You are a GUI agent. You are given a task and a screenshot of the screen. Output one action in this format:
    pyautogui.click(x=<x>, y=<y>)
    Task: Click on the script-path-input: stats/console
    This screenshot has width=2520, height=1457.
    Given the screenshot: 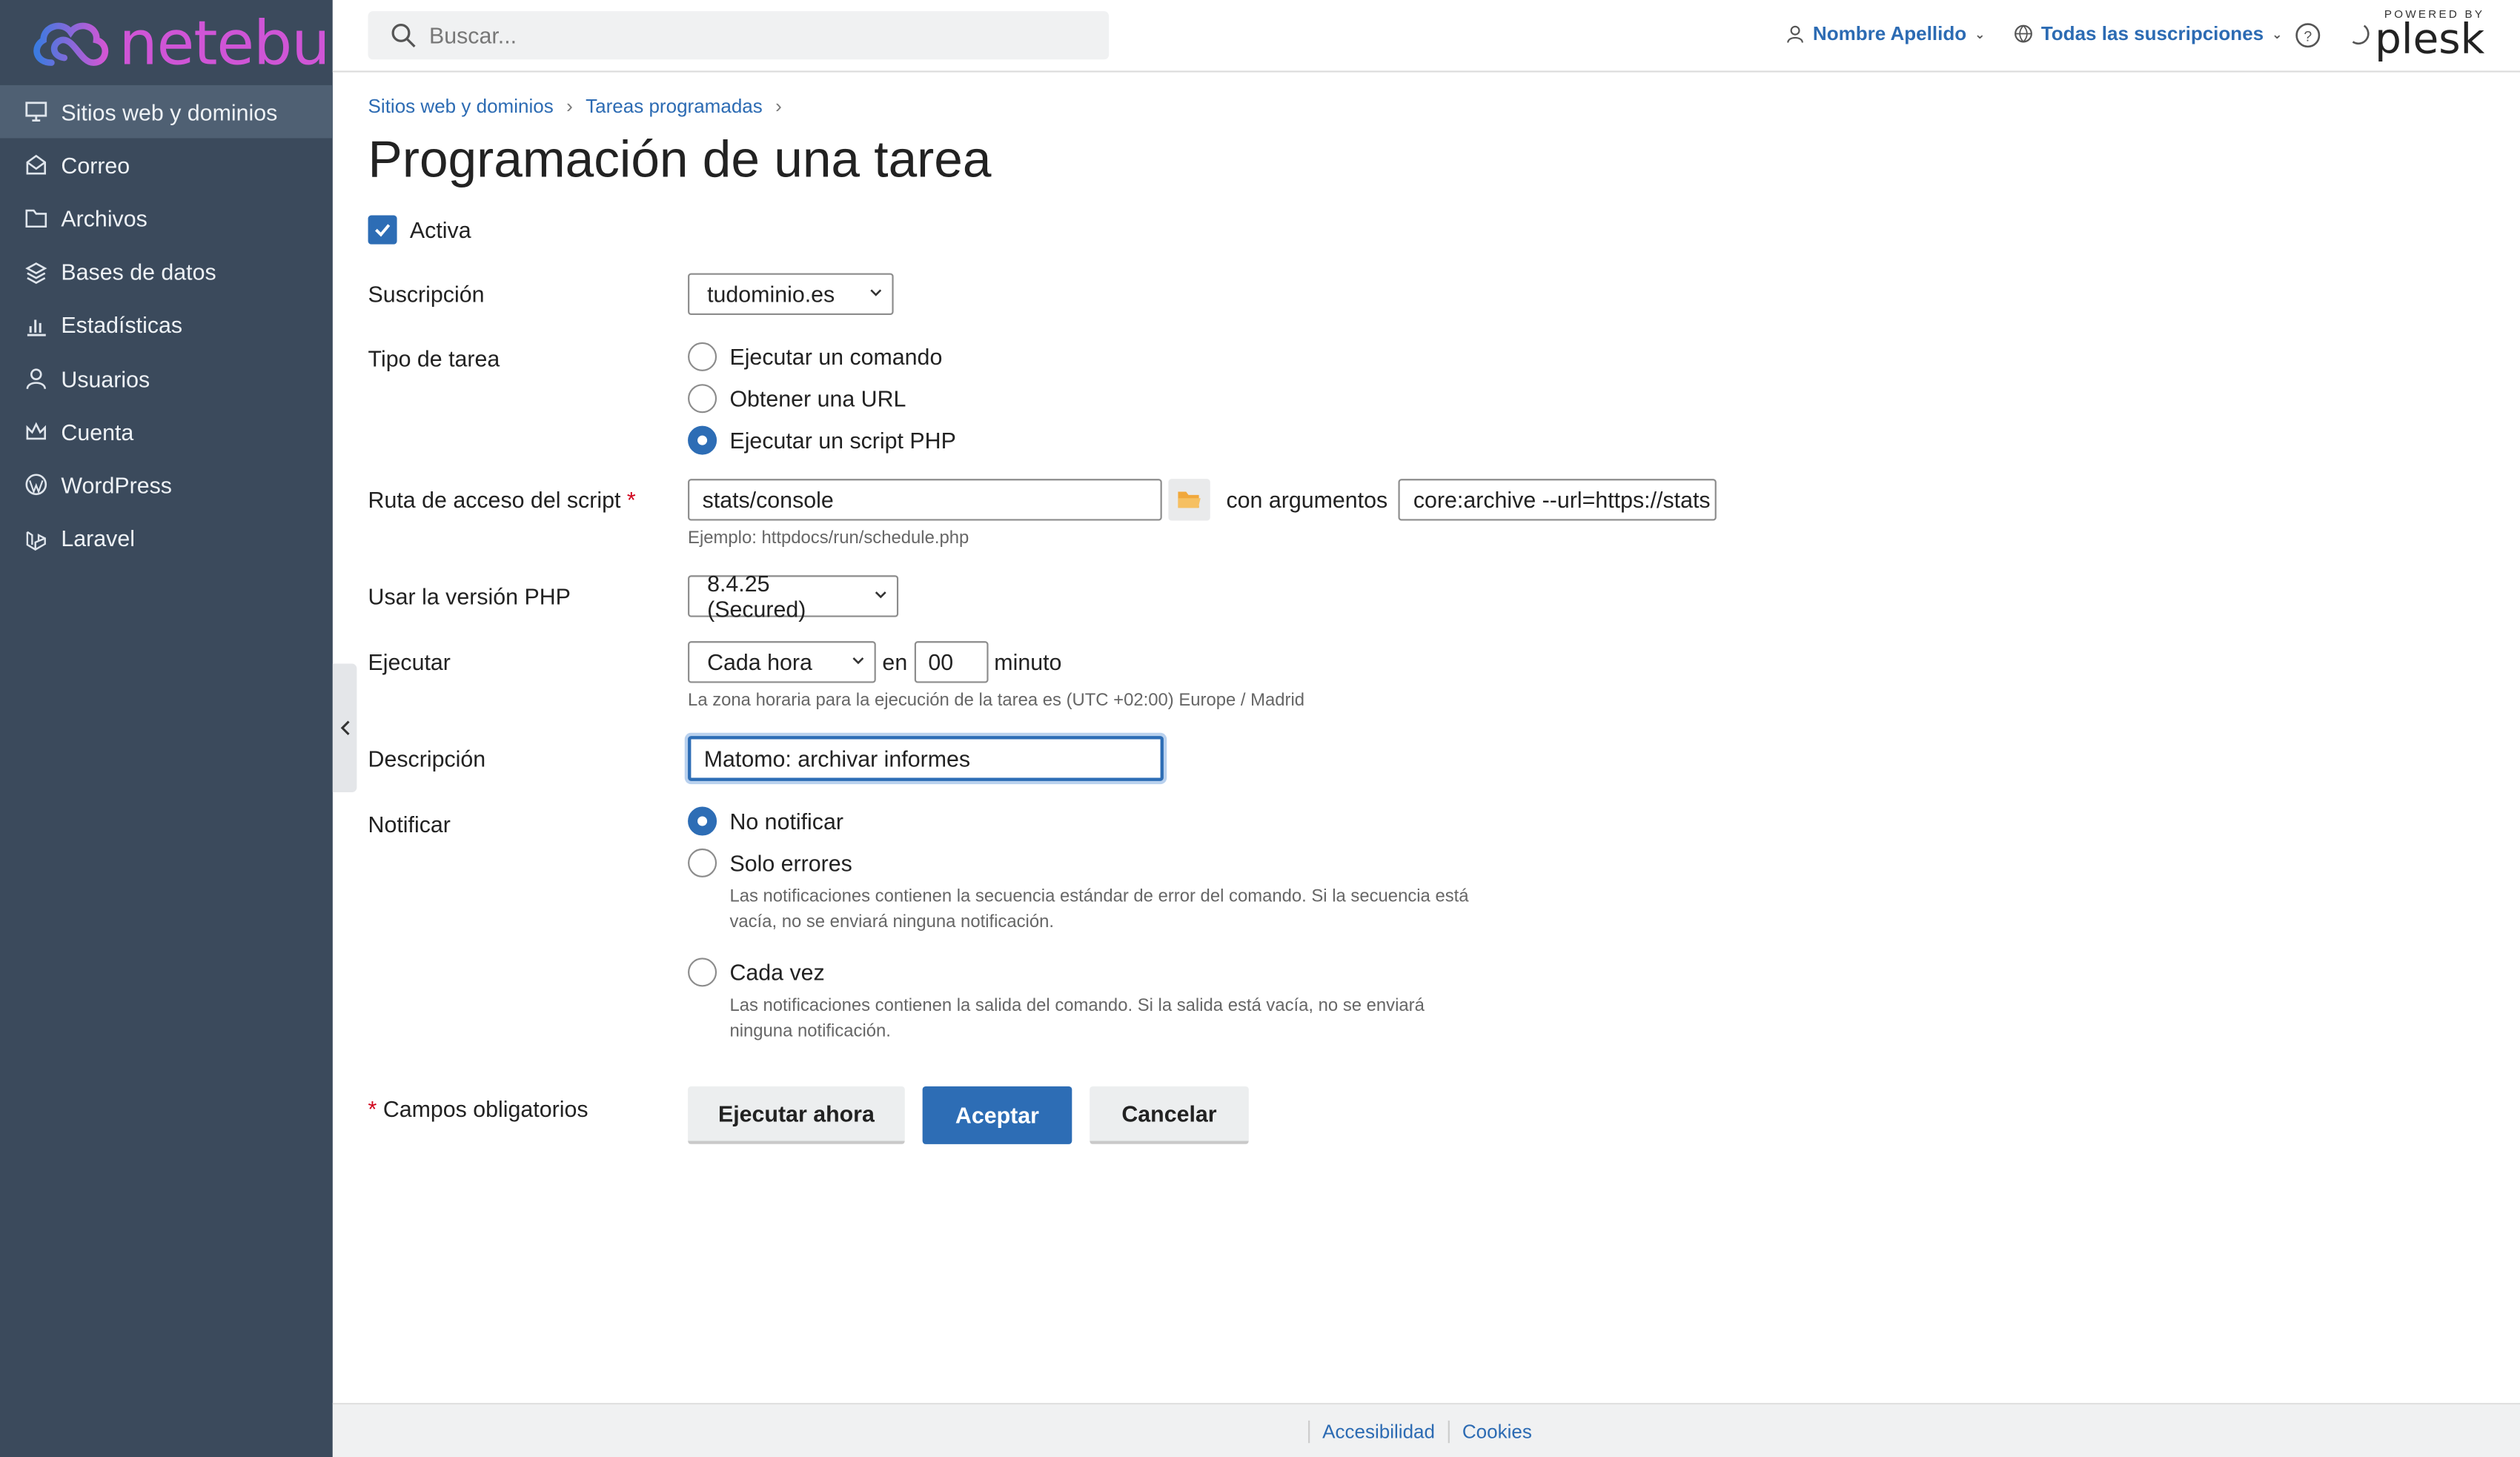 What is the action you would take?
    pyautogui.click(x=925, y=500)
    